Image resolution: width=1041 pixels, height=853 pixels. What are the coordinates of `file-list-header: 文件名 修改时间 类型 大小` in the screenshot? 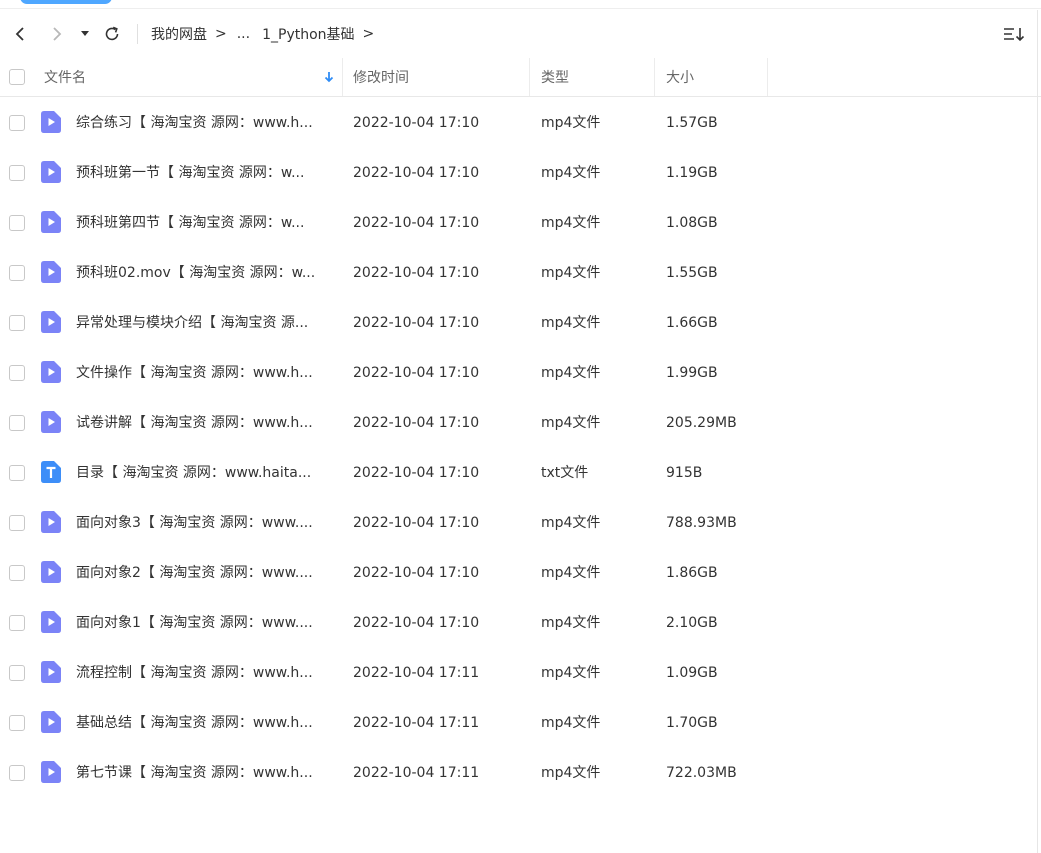 It's located at (520, 77).